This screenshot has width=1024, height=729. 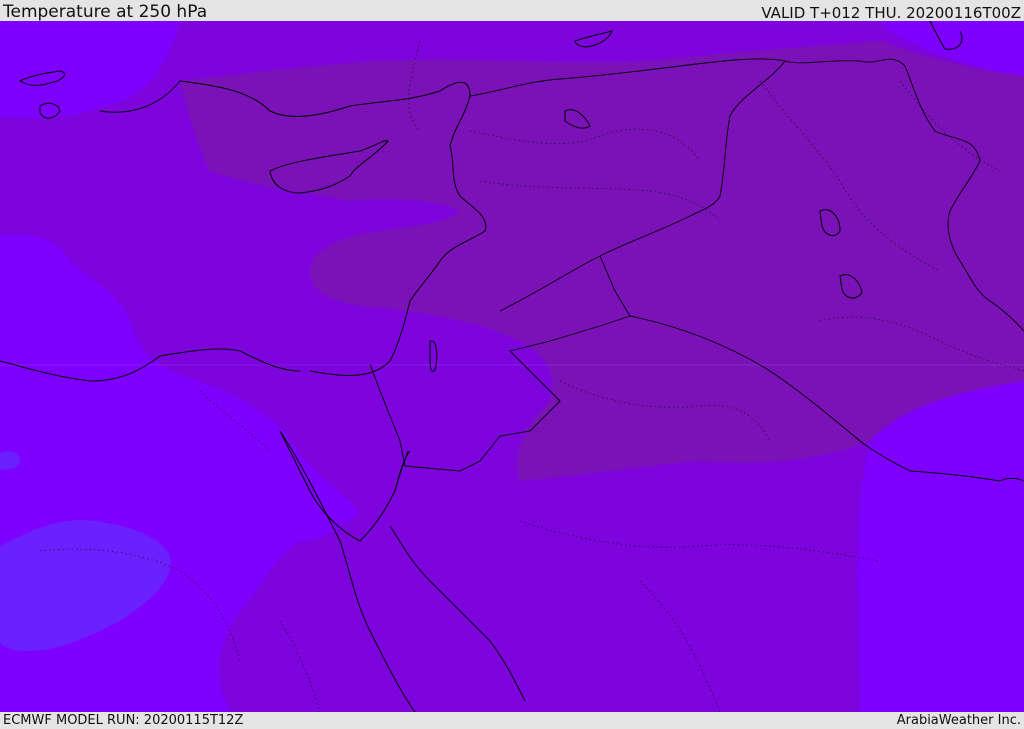 I want to click on map-title: Temperature at 250 hPa, so click(x=105, y=12).